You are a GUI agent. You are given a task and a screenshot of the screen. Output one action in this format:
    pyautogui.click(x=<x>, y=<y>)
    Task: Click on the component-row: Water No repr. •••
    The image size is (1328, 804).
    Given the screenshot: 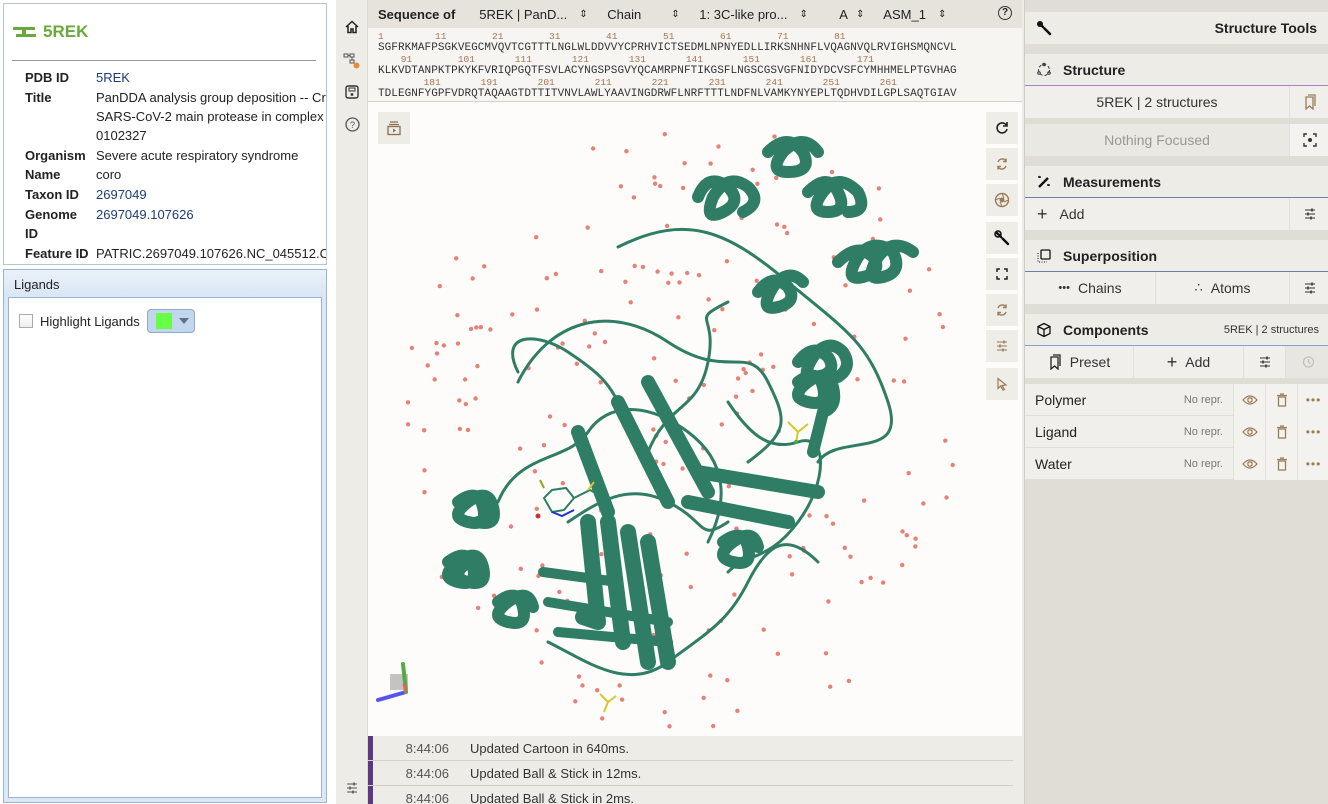 What is the action you would take?
    pyautogui.click(x=1176, y=463)
    